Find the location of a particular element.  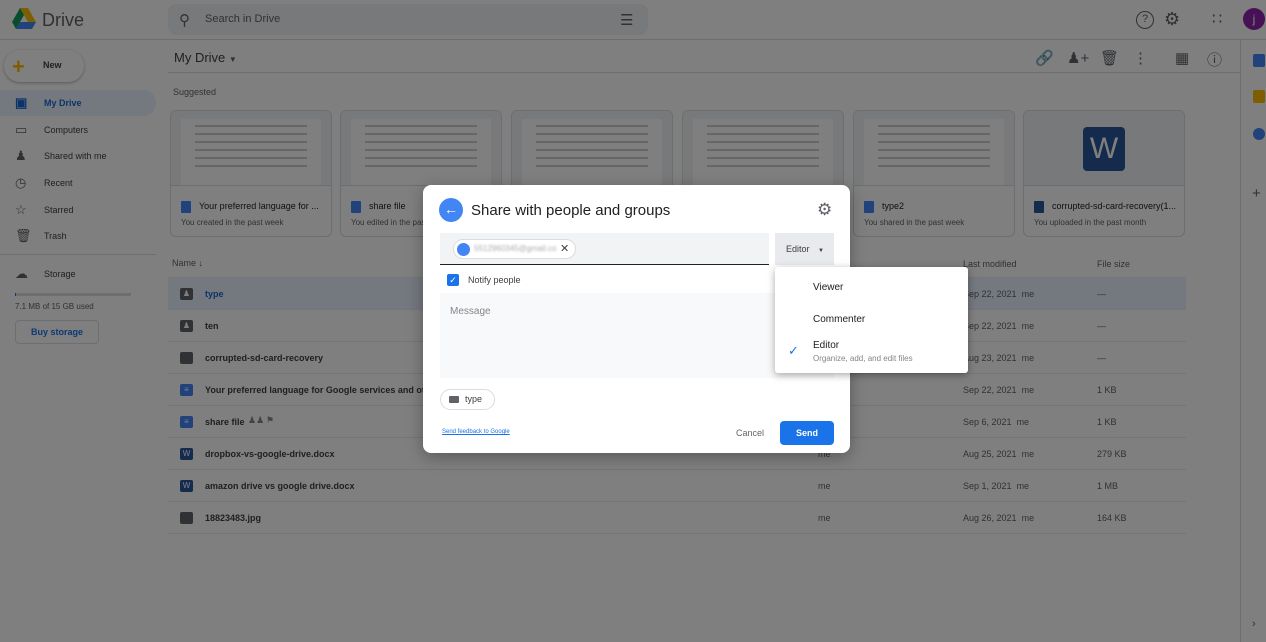

notify-checkbox: ✓ is located at coordinates (453, 280).